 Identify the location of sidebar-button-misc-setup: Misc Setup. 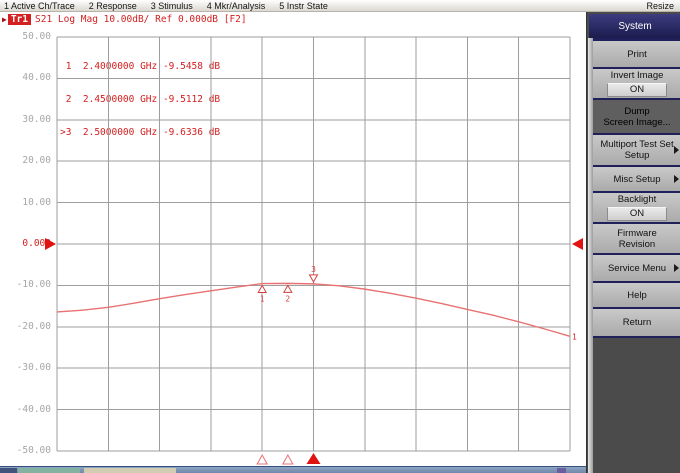
(636, 179).